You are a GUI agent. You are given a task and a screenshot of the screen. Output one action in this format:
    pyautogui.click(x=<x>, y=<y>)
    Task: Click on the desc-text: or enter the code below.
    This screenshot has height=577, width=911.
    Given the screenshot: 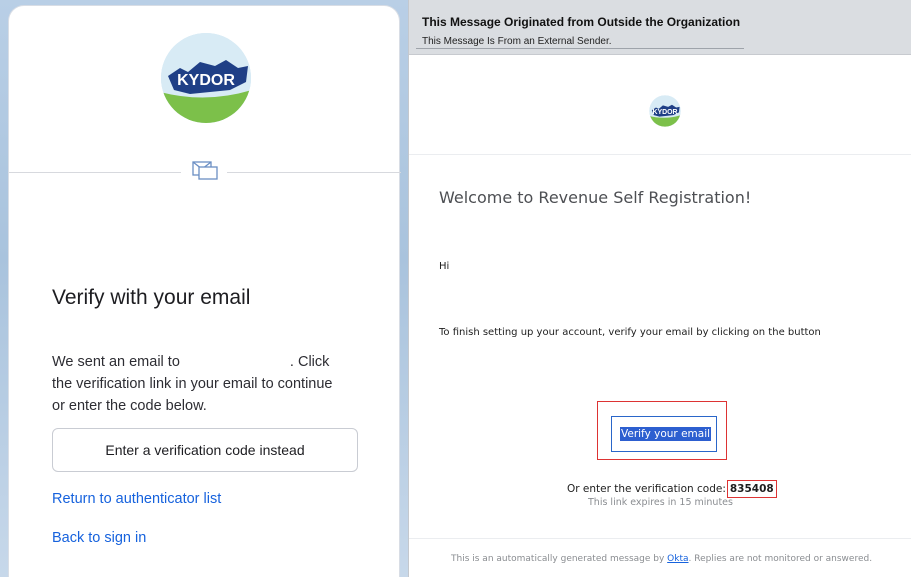 What is the action you would take?
    pyautogui.click(x=129, y=406)
    